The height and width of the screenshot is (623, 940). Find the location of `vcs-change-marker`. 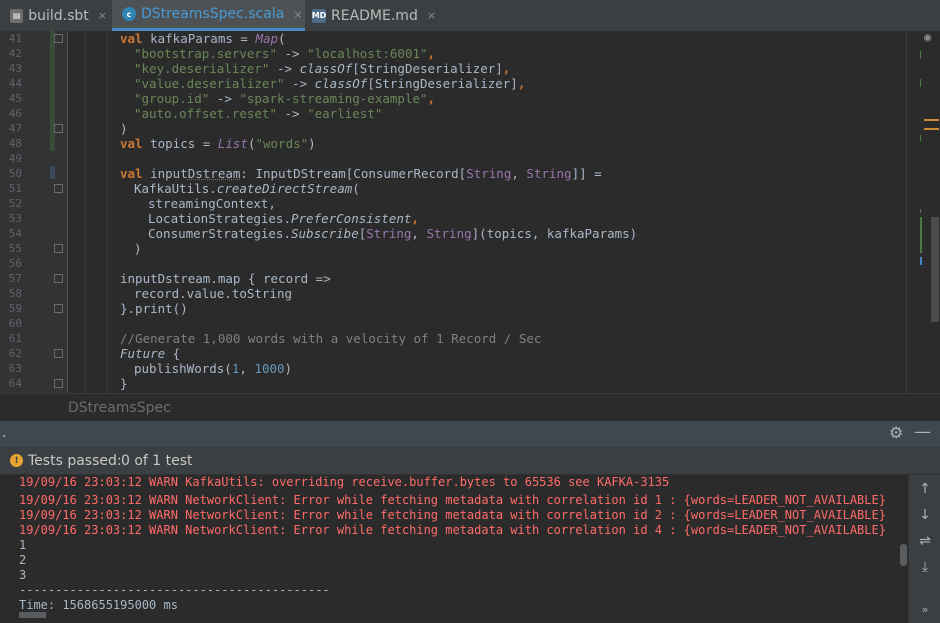

vcs-change-marker is located at coordinates (52, 172).